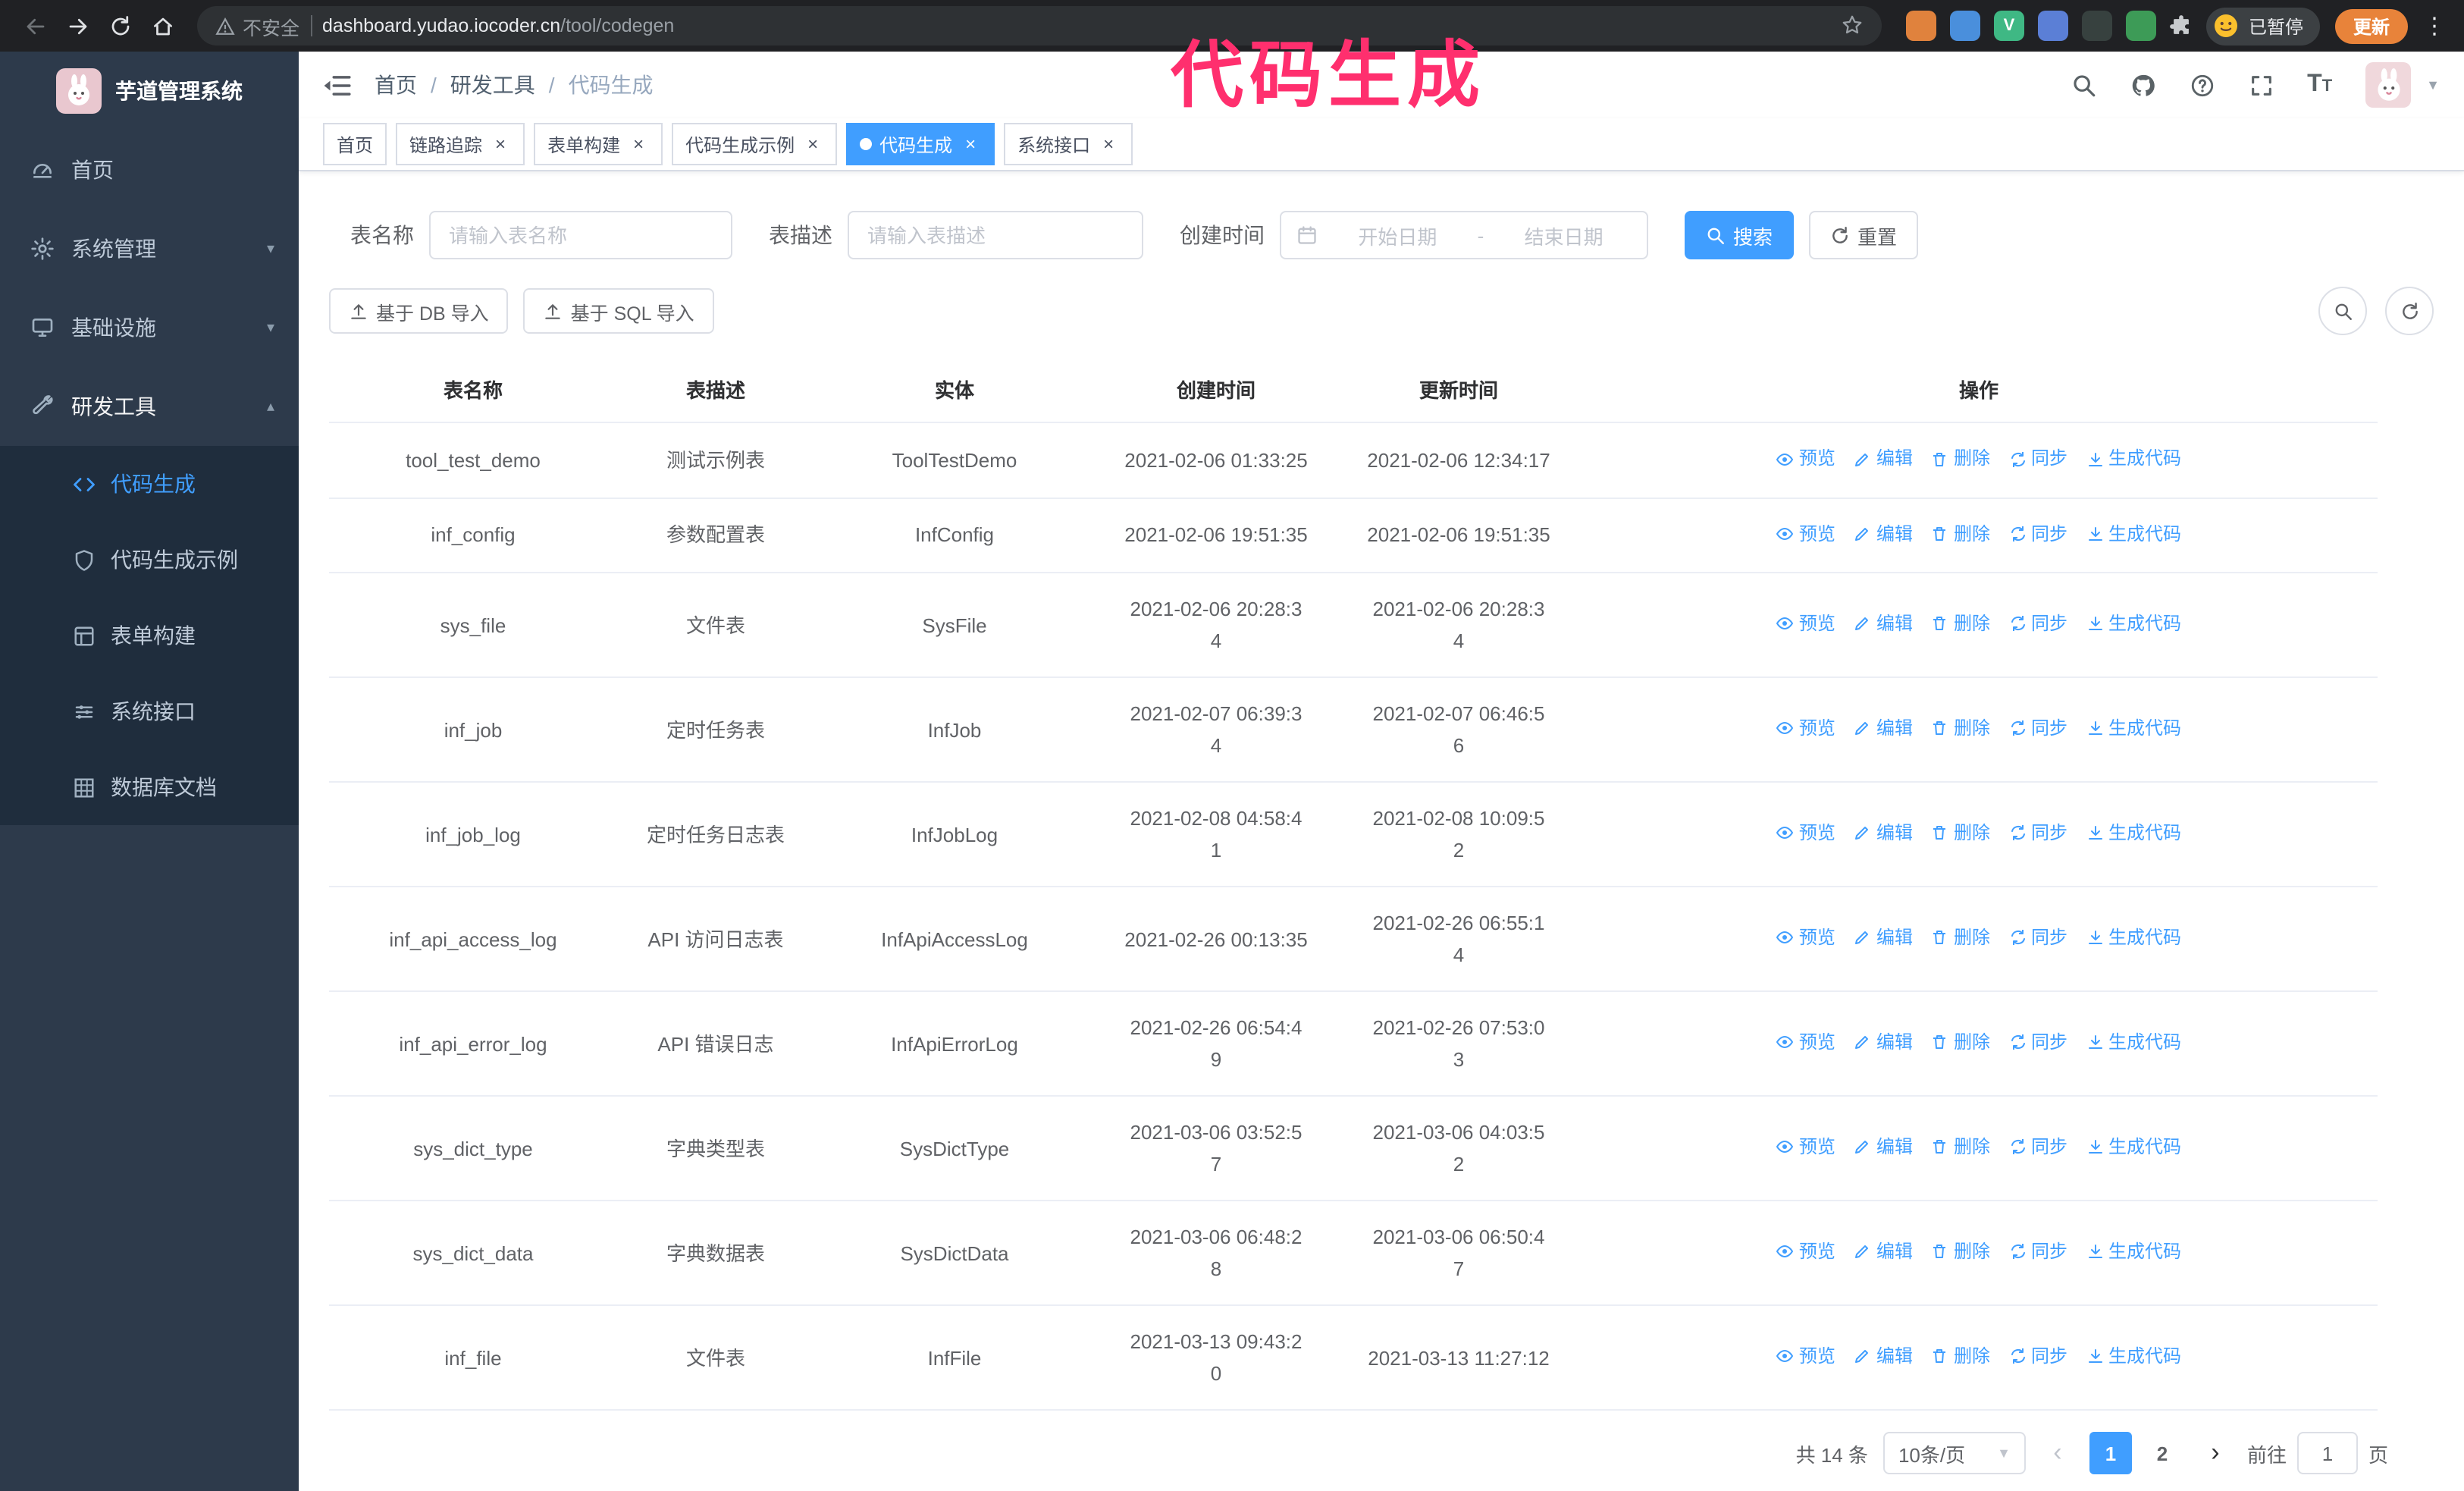 The height and width of the screenshot is (1491, 2464). Describe the element at coordinates (2143, 85) in the screenshot. I see `github-icon` at that location.